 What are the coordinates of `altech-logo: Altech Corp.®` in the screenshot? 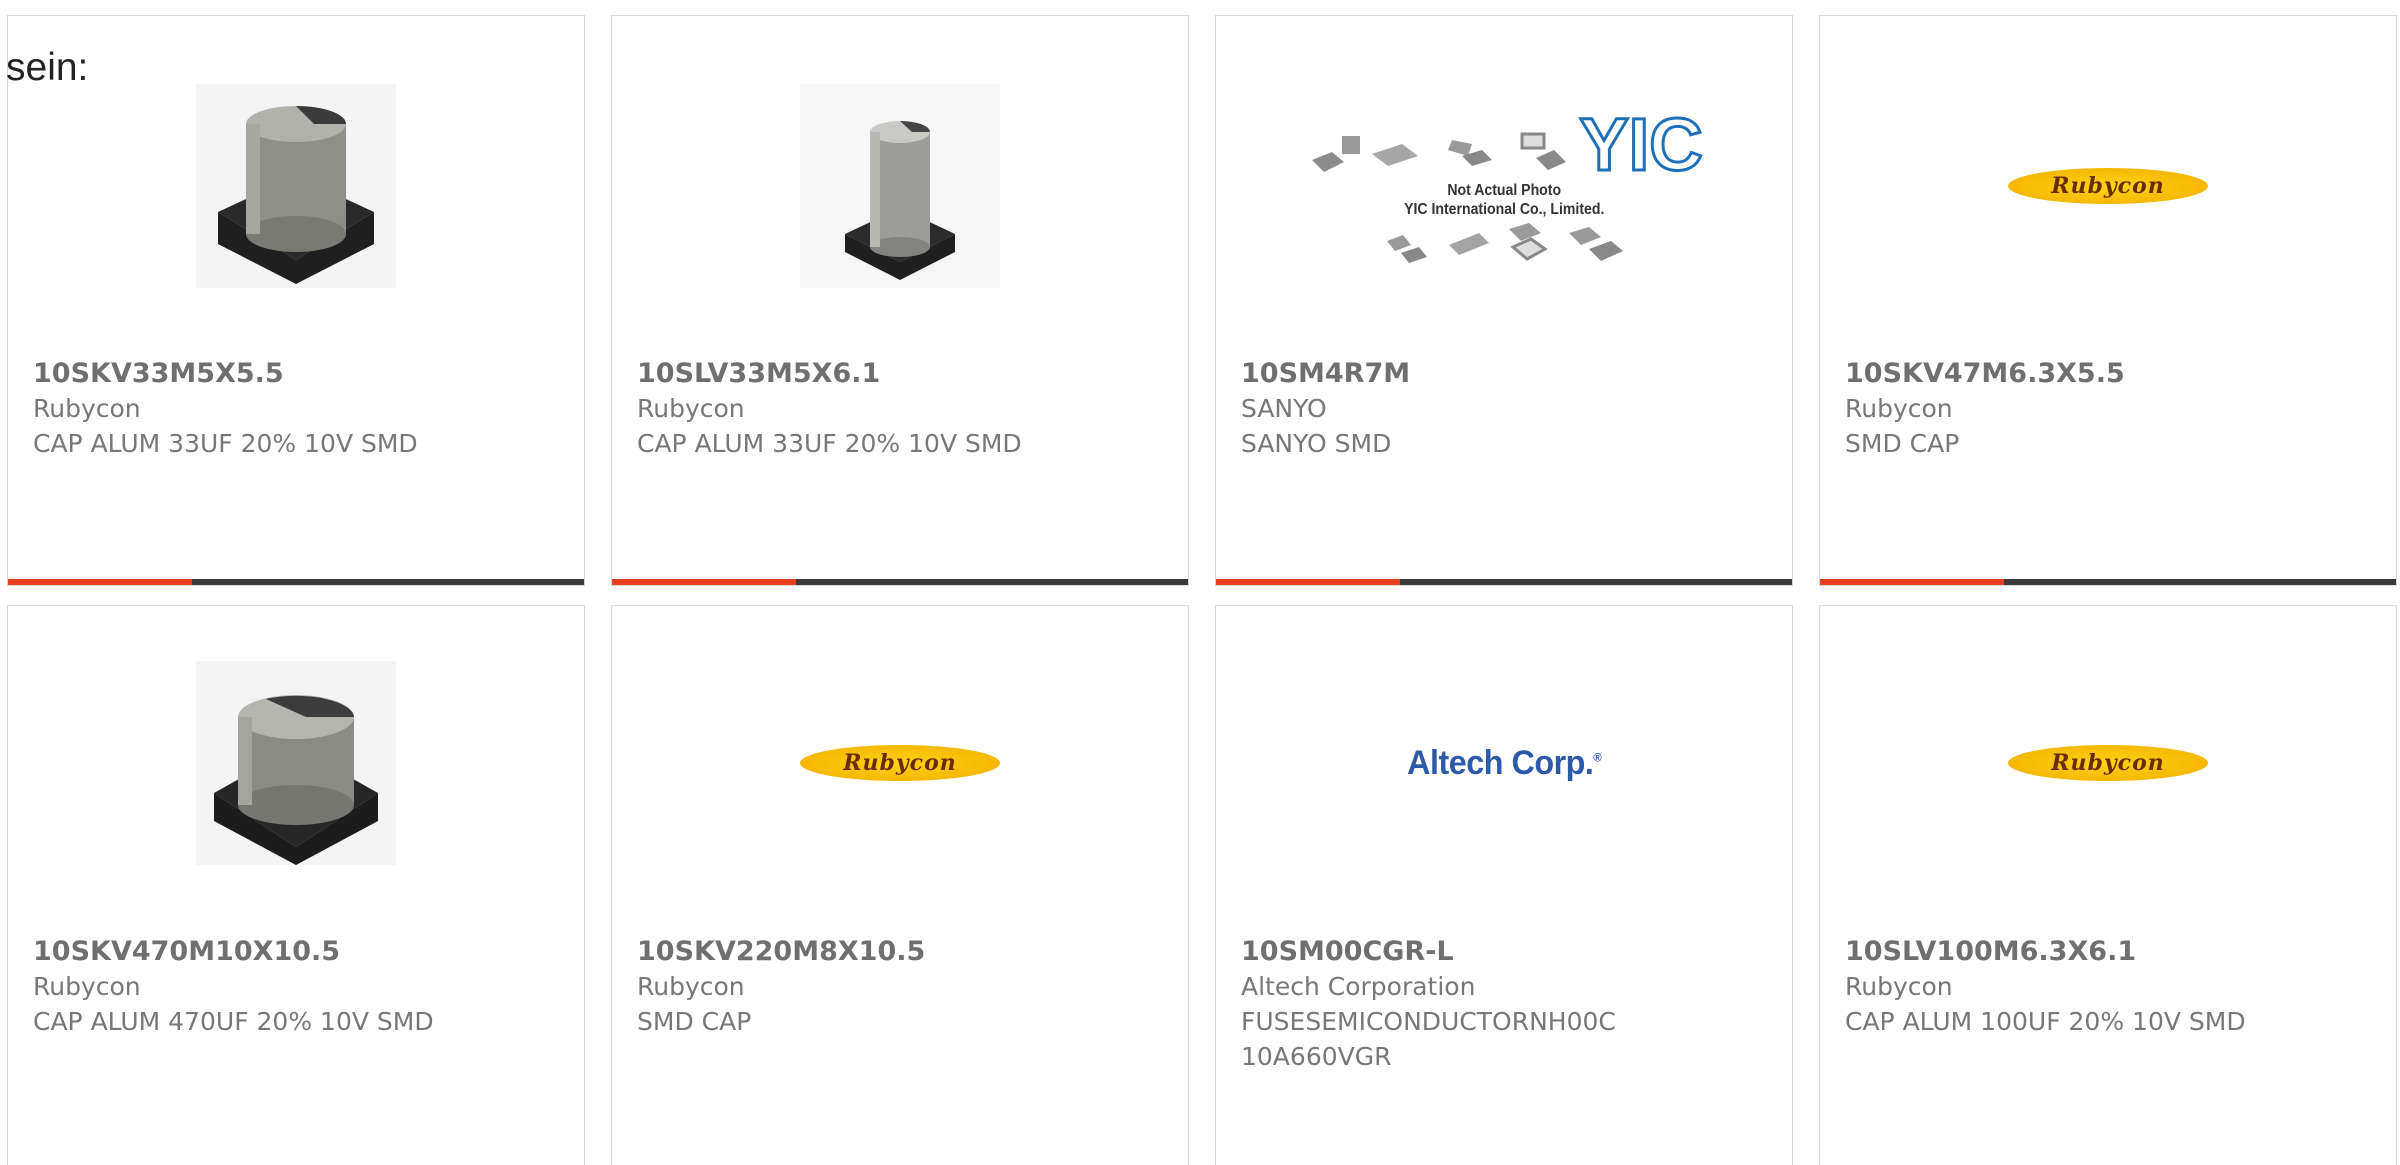 It's located at (1504, 762).